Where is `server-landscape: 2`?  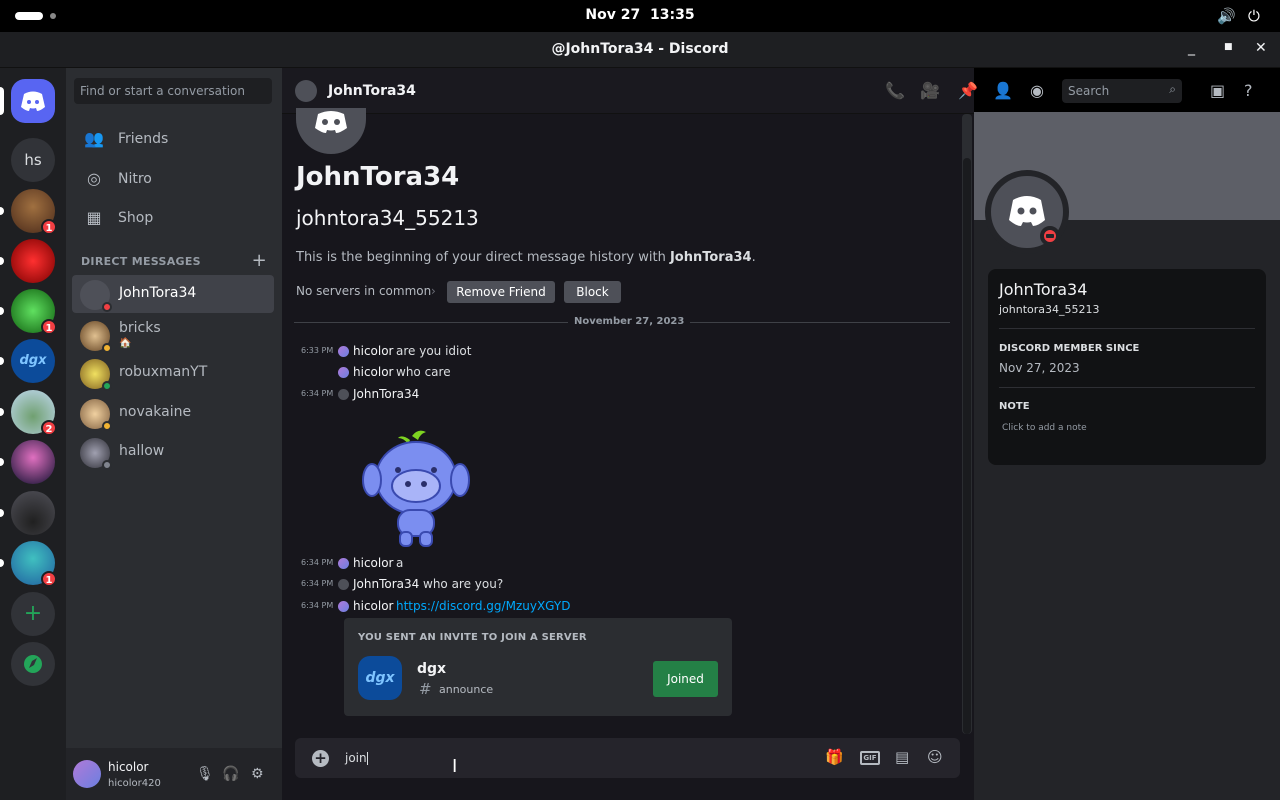
server-landscape: 2 is located at coordinates (28, 413).